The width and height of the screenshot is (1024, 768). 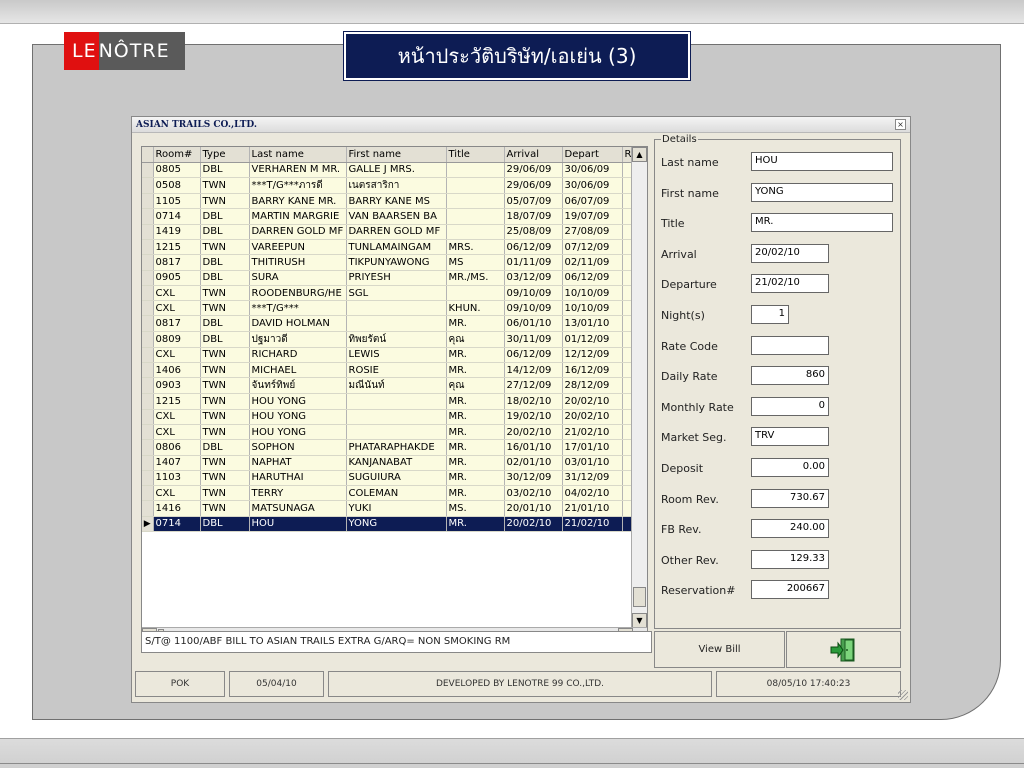 I want to click on cell-room: 0714, so click(x=177, y=524).